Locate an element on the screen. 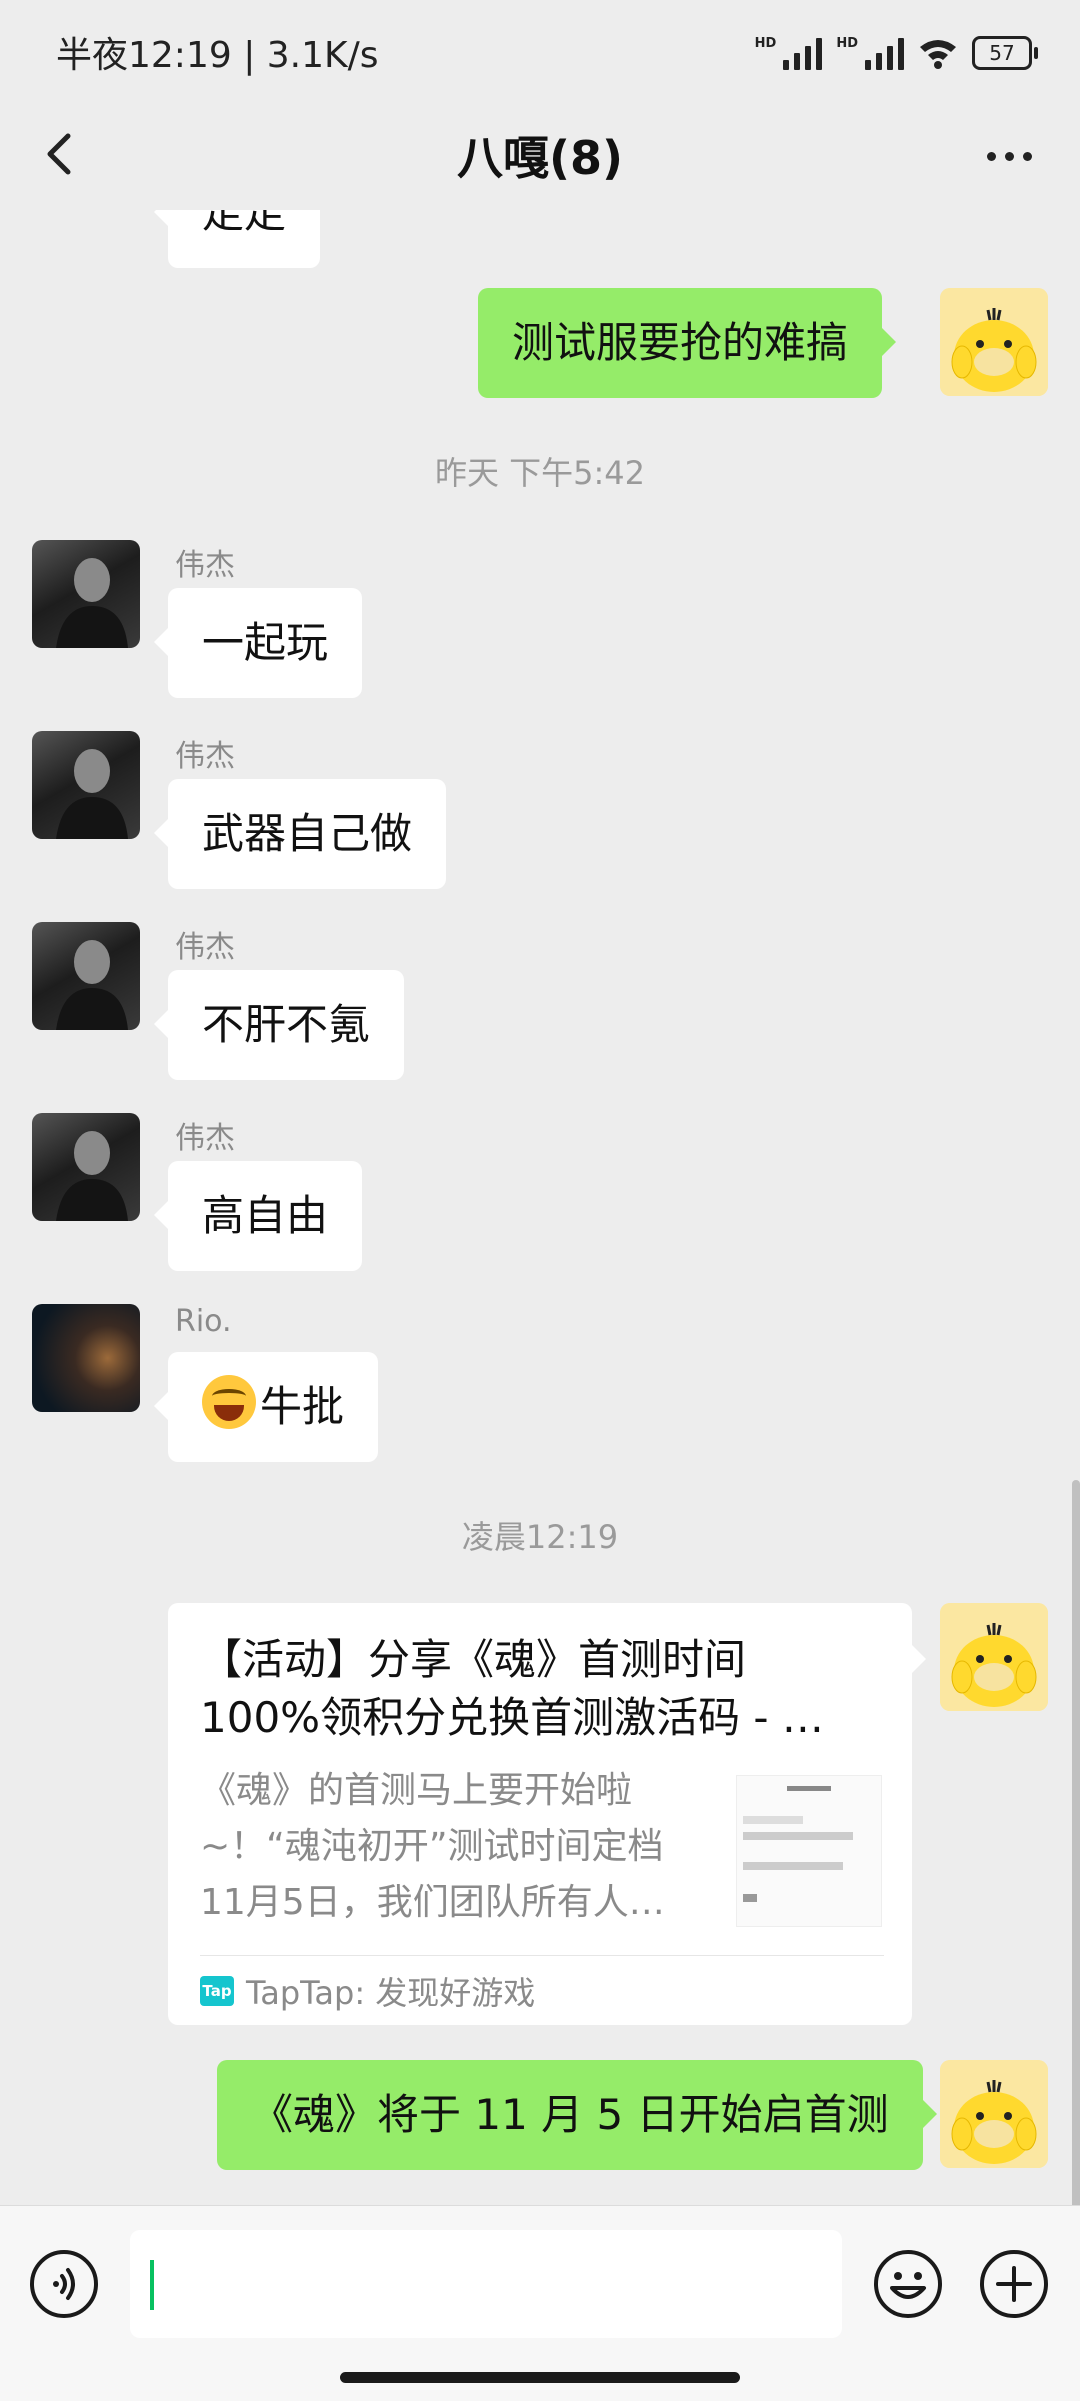  status-time-speed: 半夜12:19 | 3.1K/s is located at coordinates (217, 55).